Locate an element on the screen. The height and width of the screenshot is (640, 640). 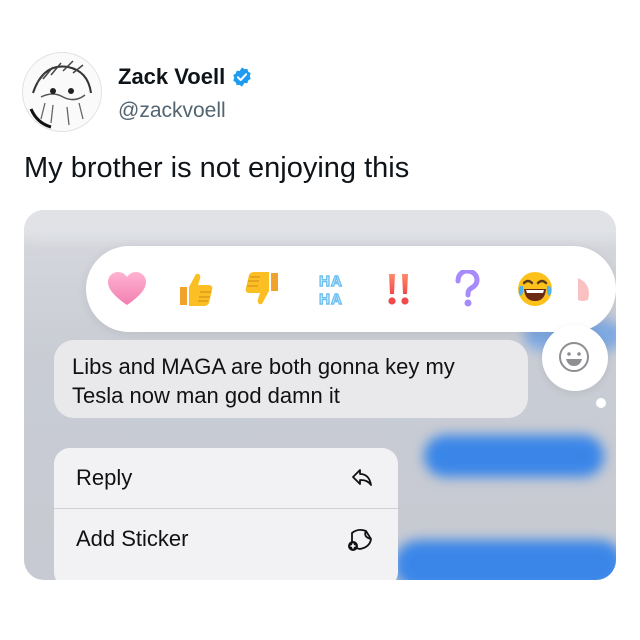
question-icon is located at coordinates (467, 289).